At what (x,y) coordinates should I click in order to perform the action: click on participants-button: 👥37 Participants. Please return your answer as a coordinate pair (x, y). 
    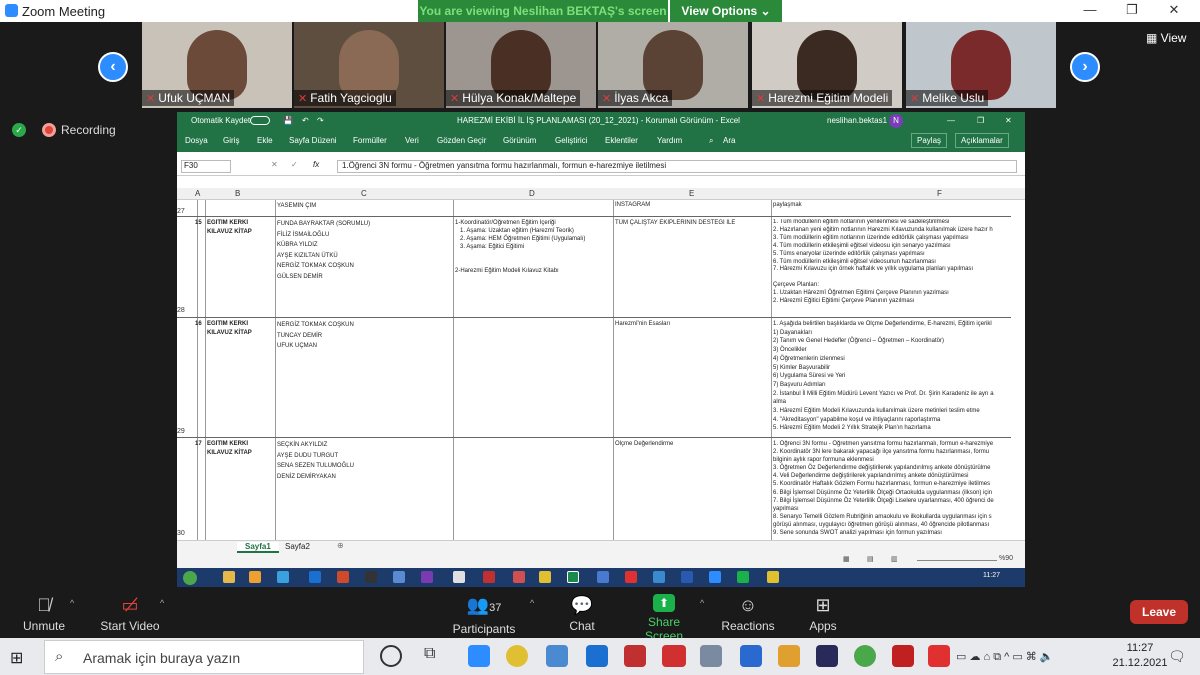
    Looking at the image, I should click on (484, 615).